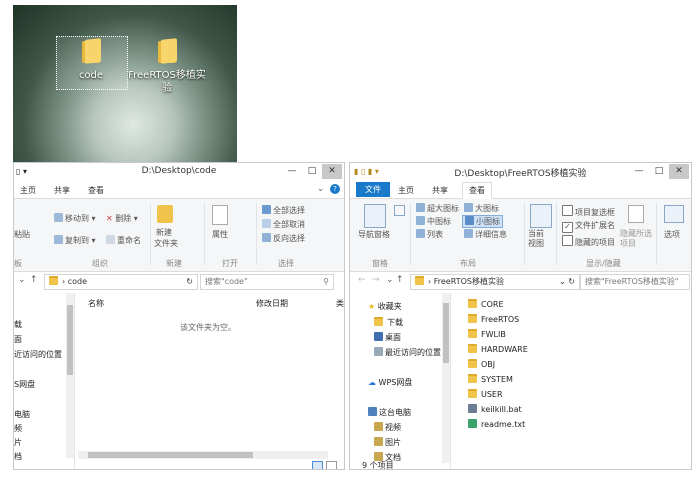 The image size is (694, 478). What do you see at coordinates (433, 221) in the screenshot?
I see `layout-medium-icons: 中图标` at bounding box center [433, 221].